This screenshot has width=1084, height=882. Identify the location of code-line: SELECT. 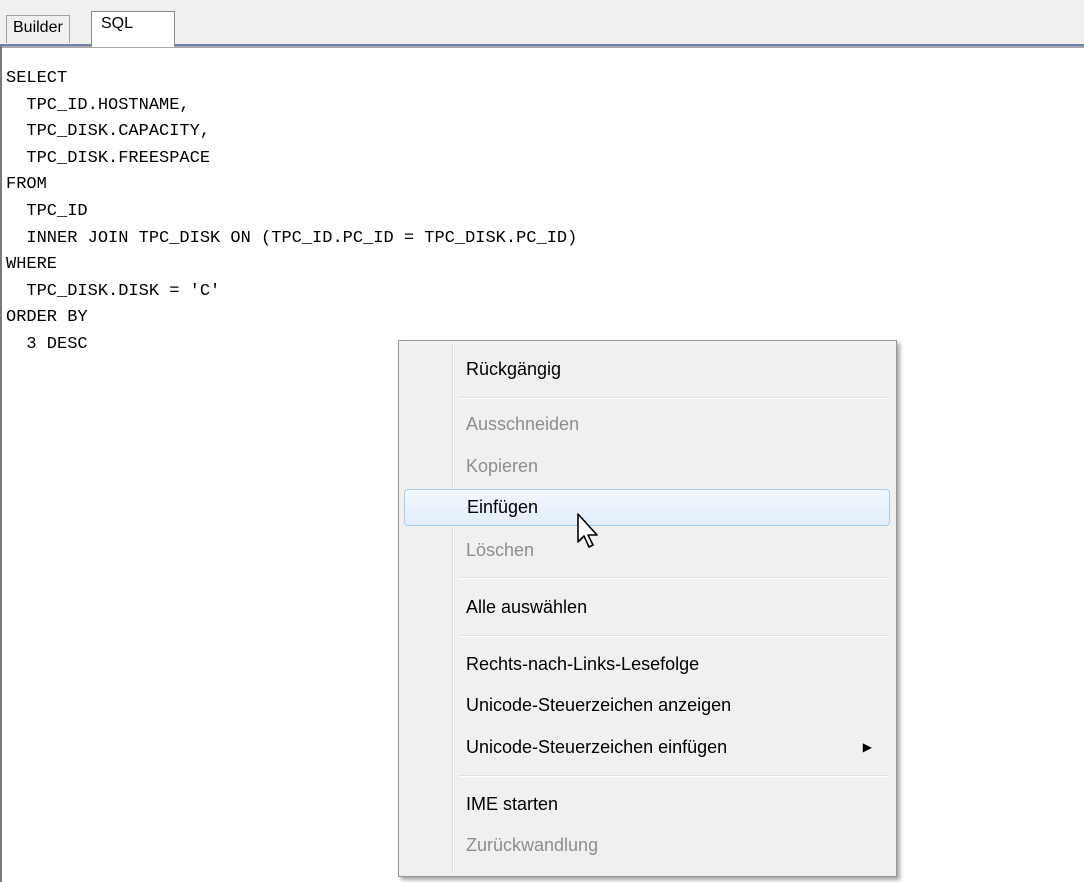
(37, 78).